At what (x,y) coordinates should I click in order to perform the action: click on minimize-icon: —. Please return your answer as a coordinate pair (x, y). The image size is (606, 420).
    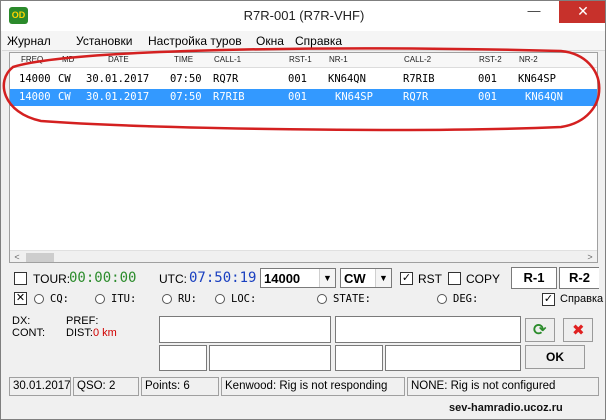
    Looking at the image, I should click on (534, 12).